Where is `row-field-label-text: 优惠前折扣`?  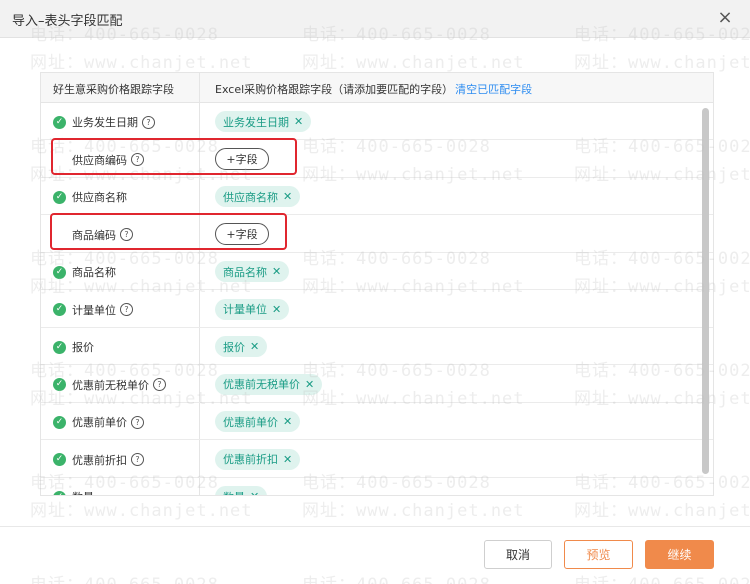 row-field-label-text: 优惠前折扣 is located at coordinates (99, 460).